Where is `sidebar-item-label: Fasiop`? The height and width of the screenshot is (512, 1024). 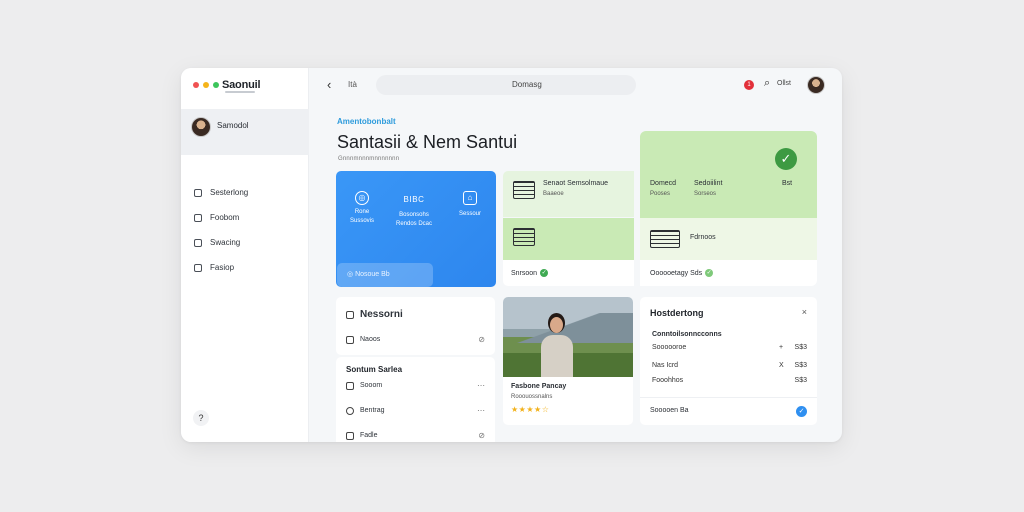
sidebar-item-label: Fasiop is located at coordinates (222, 267).